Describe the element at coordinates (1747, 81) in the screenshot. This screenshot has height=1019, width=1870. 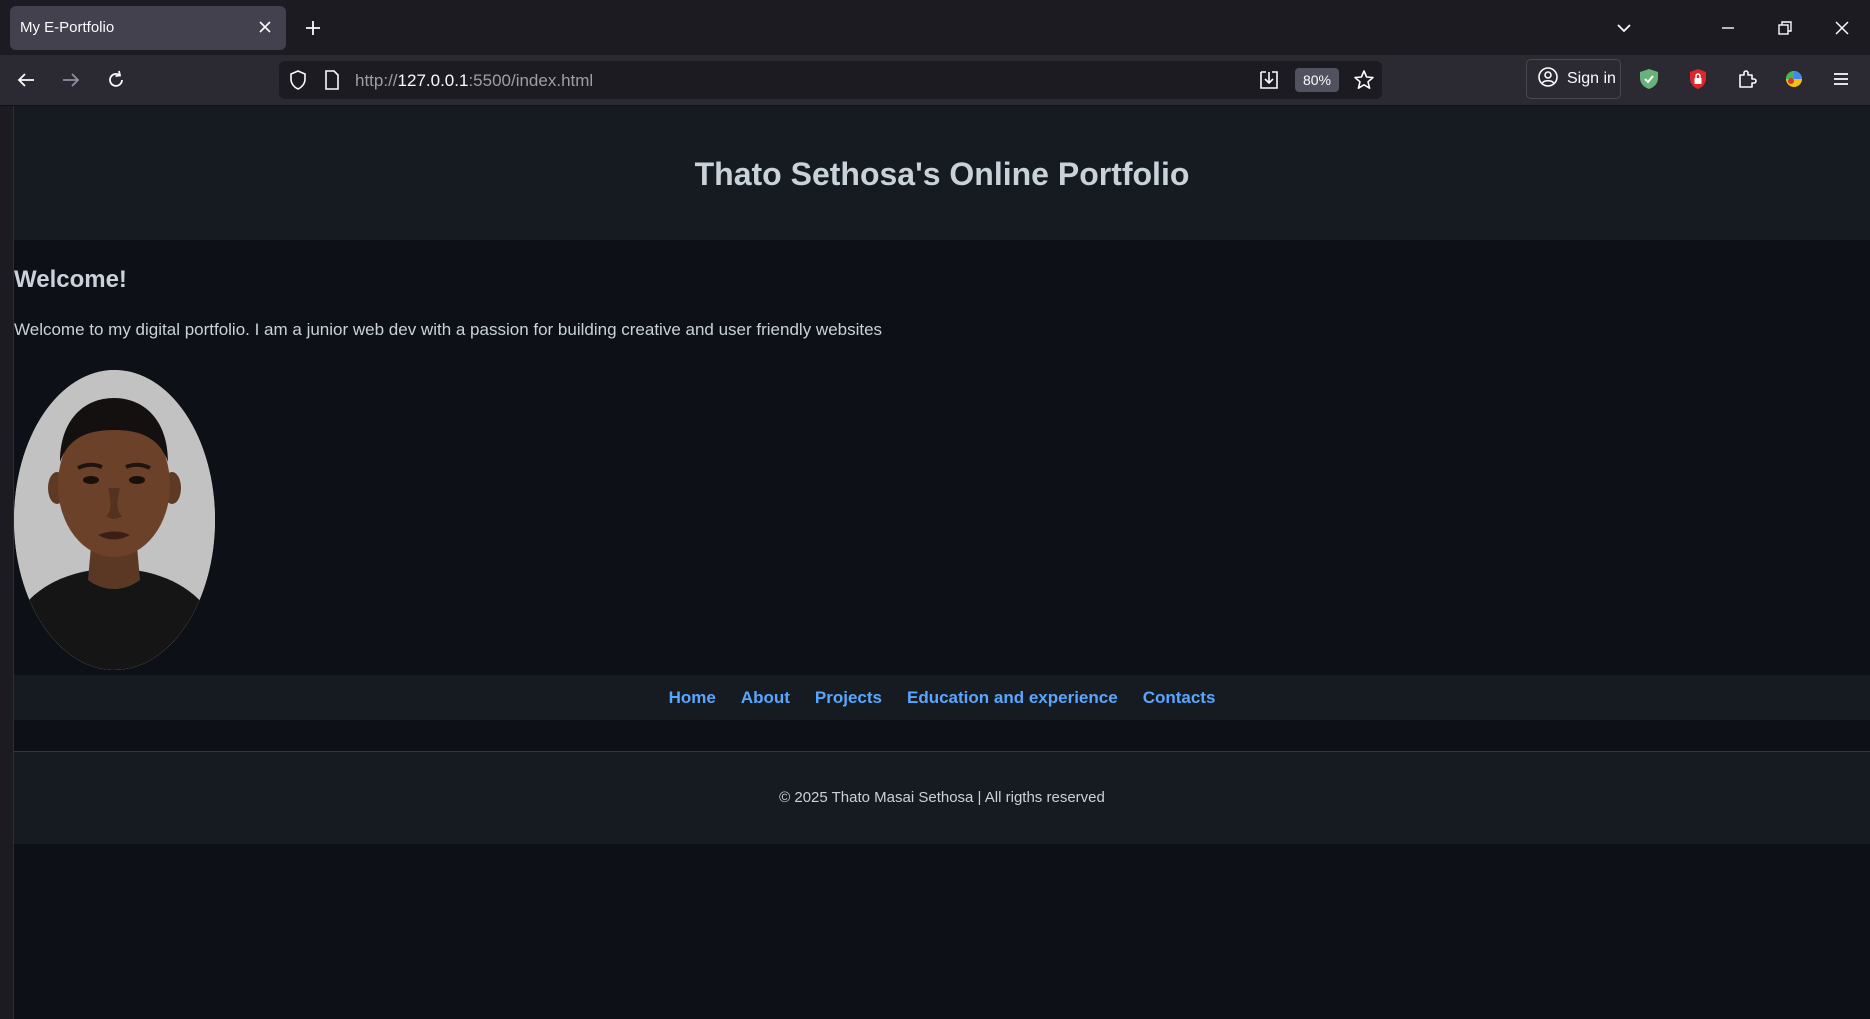
I see `extensions-icon` at that location.